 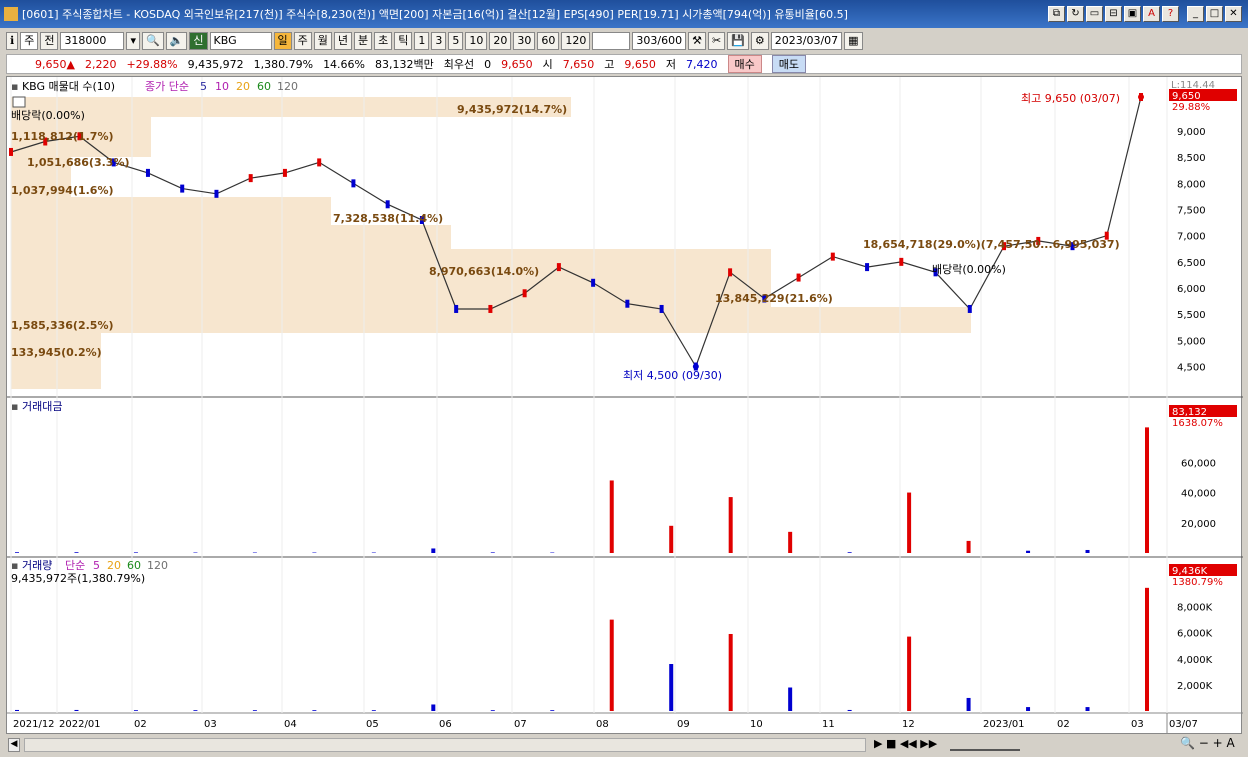 What do you see at coordinates (363, 41) in the screenshot?
I see `period-minute: 분` at bounding box center [363, 41].